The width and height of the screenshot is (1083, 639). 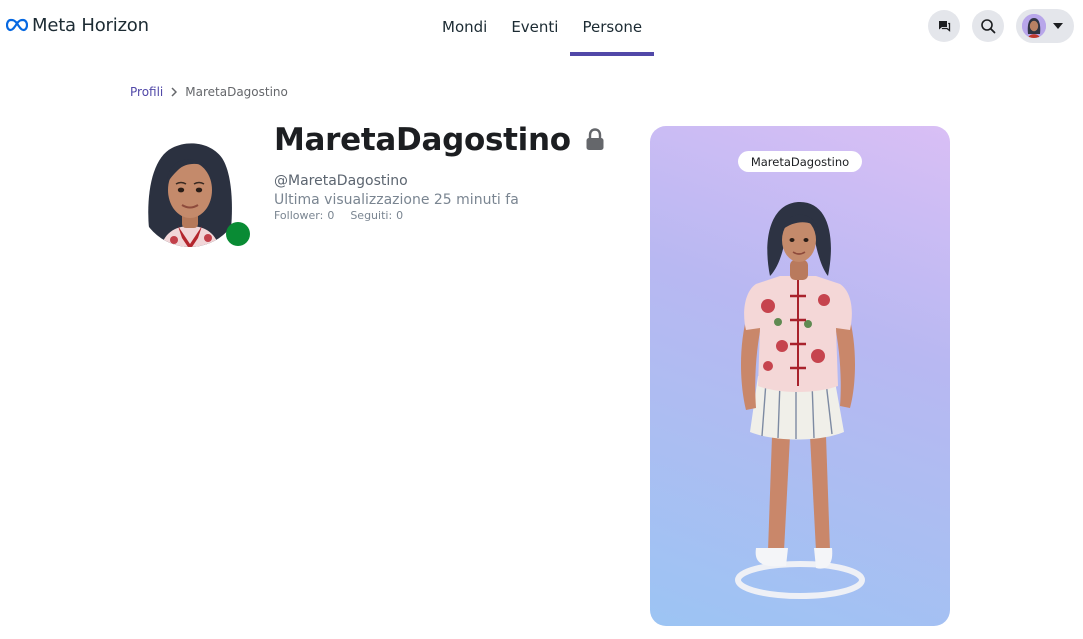 I want to click on tab-eventi: Eventi, so click(x=534, y=28).